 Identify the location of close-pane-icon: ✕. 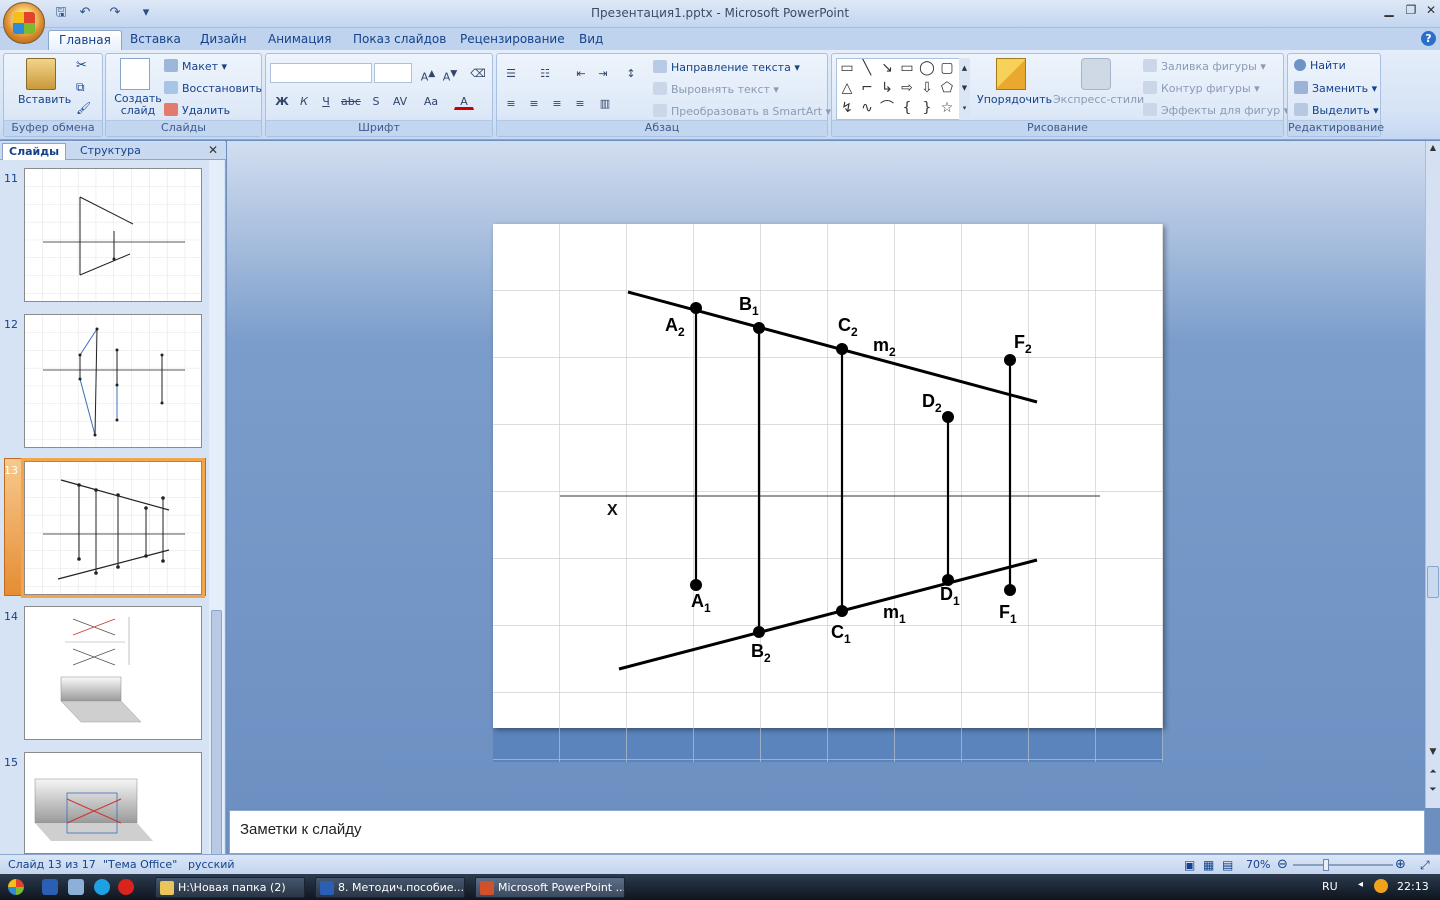
(213, 150).